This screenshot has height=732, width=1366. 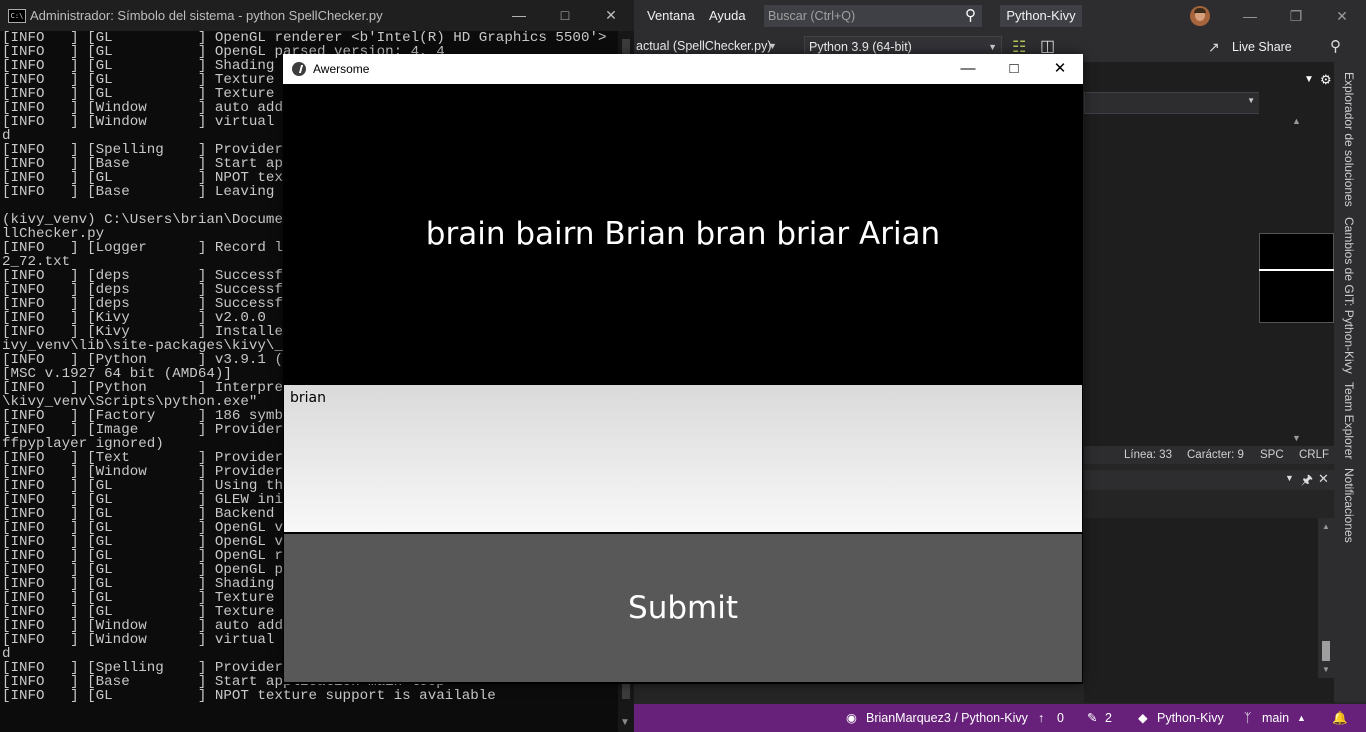 I want to click on bell-icon: 🔔, so click(x=1340, y=718).